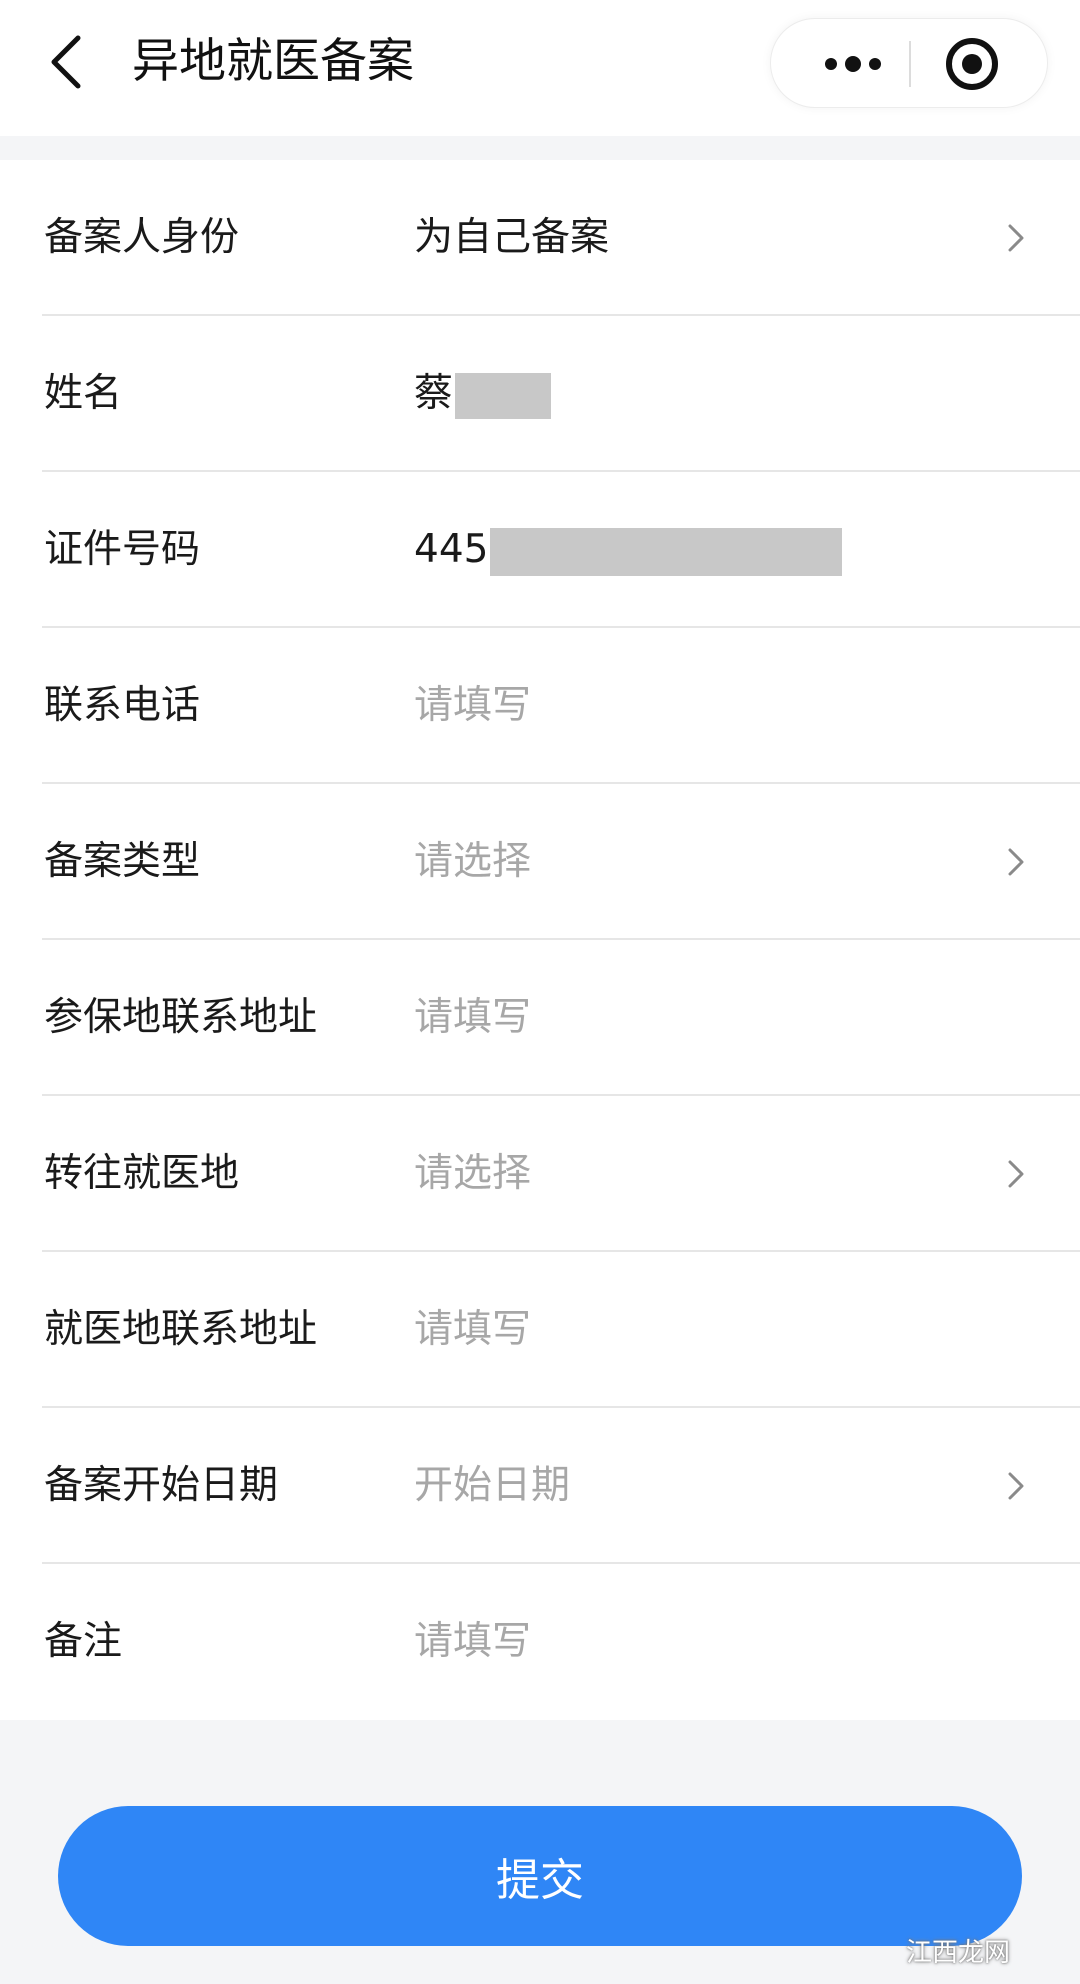 The height and width of the screenshot is (1984, 1080). What do you see at coordinates (972, 64) in the screenshot?
I see `target-circle-icon` at bounding box center [972, 64].